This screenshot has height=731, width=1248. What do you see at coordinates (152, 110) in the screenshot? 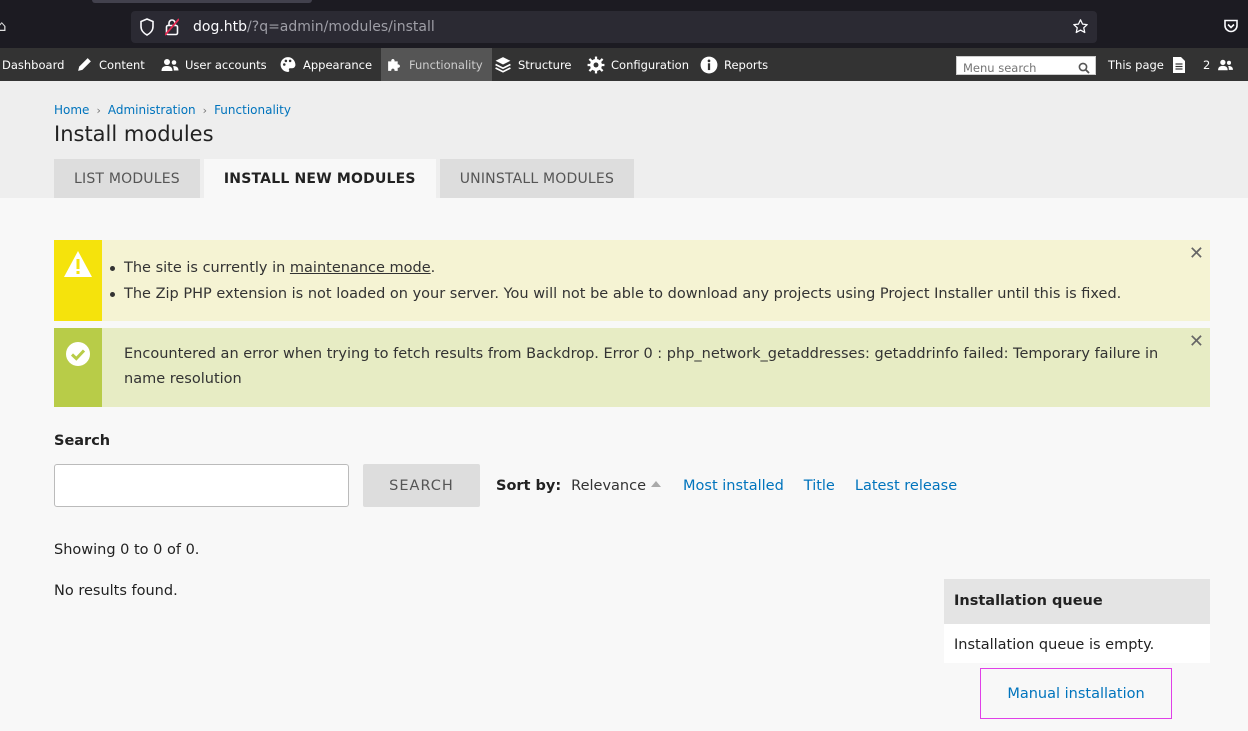
I see `breadcrumb-administration: Administration` at bounding box center [152, 110].